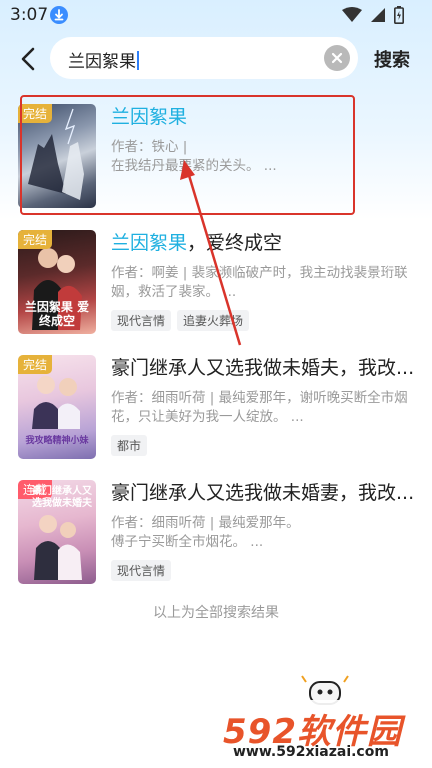 The height and width of the screenshot is (768, 432). I want to click on wifi-icon, so click(352, 15).